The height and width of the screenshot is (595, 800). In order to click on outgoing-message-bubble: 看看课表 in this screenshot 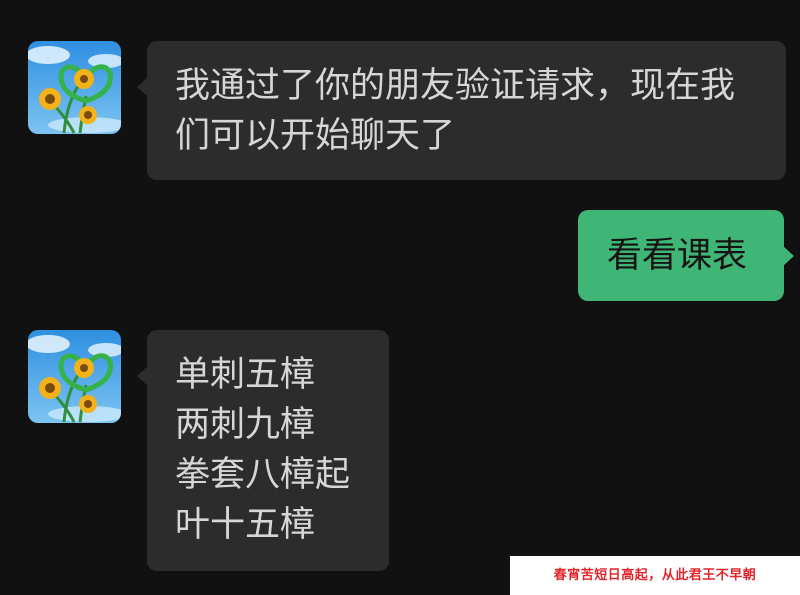, I will do `click(686, 255)`.